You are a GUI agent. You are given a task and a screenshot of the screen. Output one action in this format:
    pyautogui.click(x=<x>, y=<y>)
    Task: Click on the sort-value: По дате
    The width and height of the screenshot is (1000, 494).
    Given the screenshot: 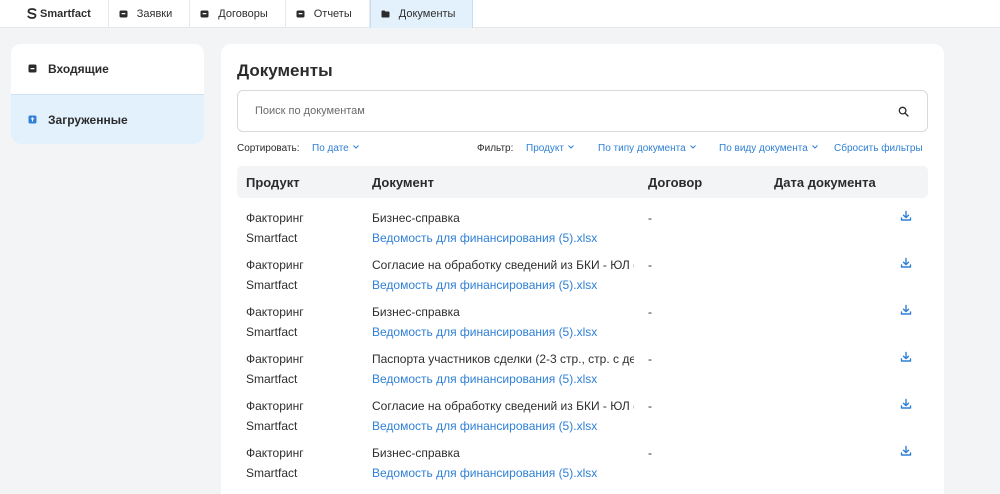 What is the action you would take?
    pyautogui.click(x=330, y=148)
    